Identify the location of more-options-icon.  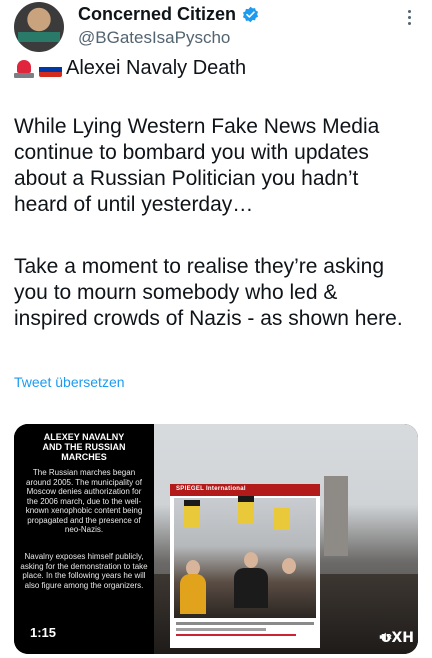
(409, 17).